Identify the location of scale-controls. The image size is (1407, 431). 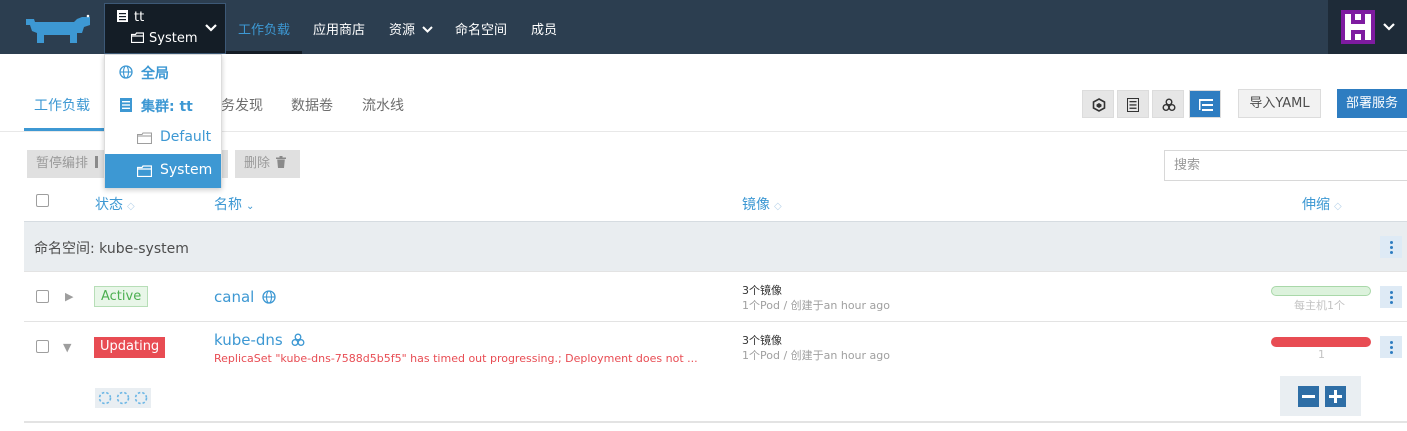
(1320, 396).